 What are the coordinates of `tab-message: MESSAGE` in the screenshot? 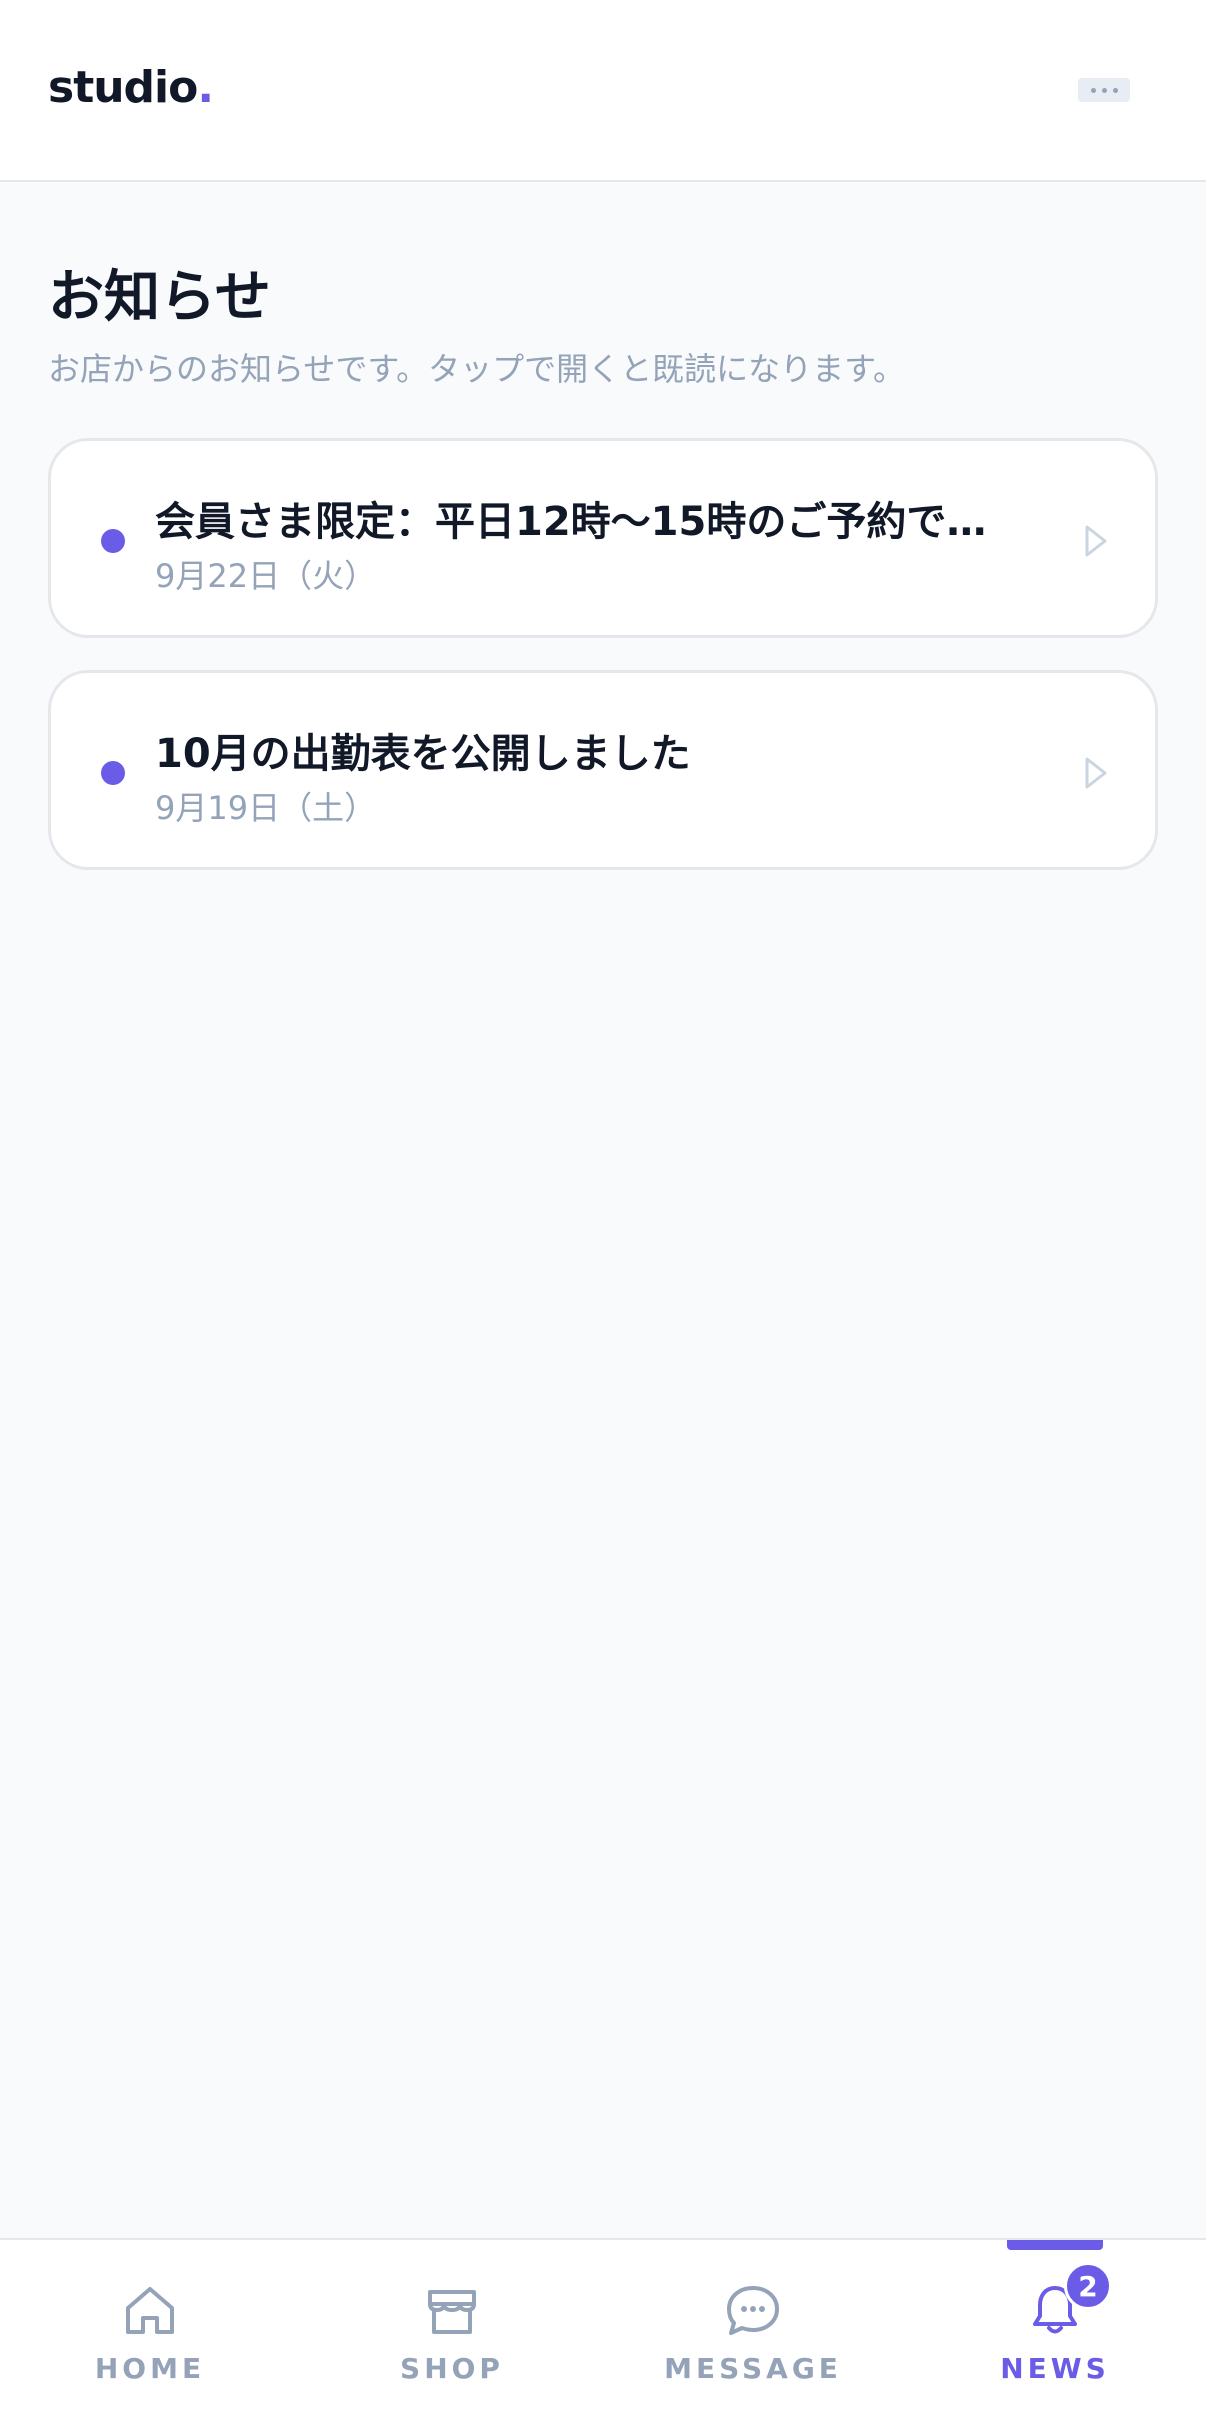 It's located at (753, 2336).